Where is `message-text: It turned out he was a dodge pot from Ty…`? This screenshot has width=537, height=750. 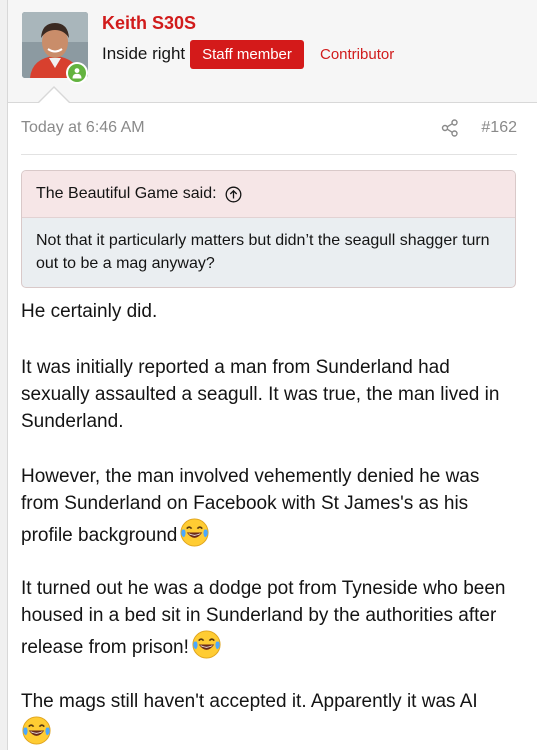
message-text: It turned out he was a dodge pot from Ty… is located at coordinates (263, 618).